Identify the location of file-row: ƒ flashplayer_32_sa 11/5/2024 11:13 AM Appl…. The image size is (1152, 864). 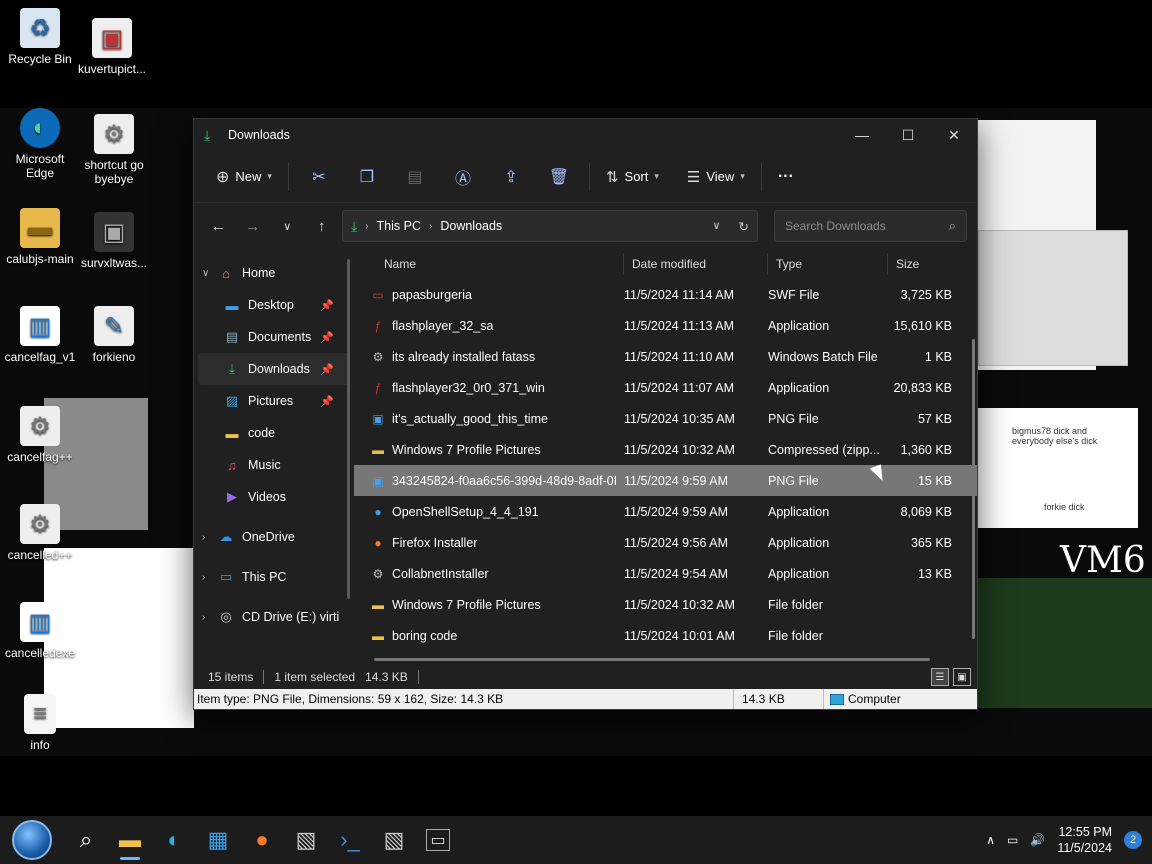
(665, 325).